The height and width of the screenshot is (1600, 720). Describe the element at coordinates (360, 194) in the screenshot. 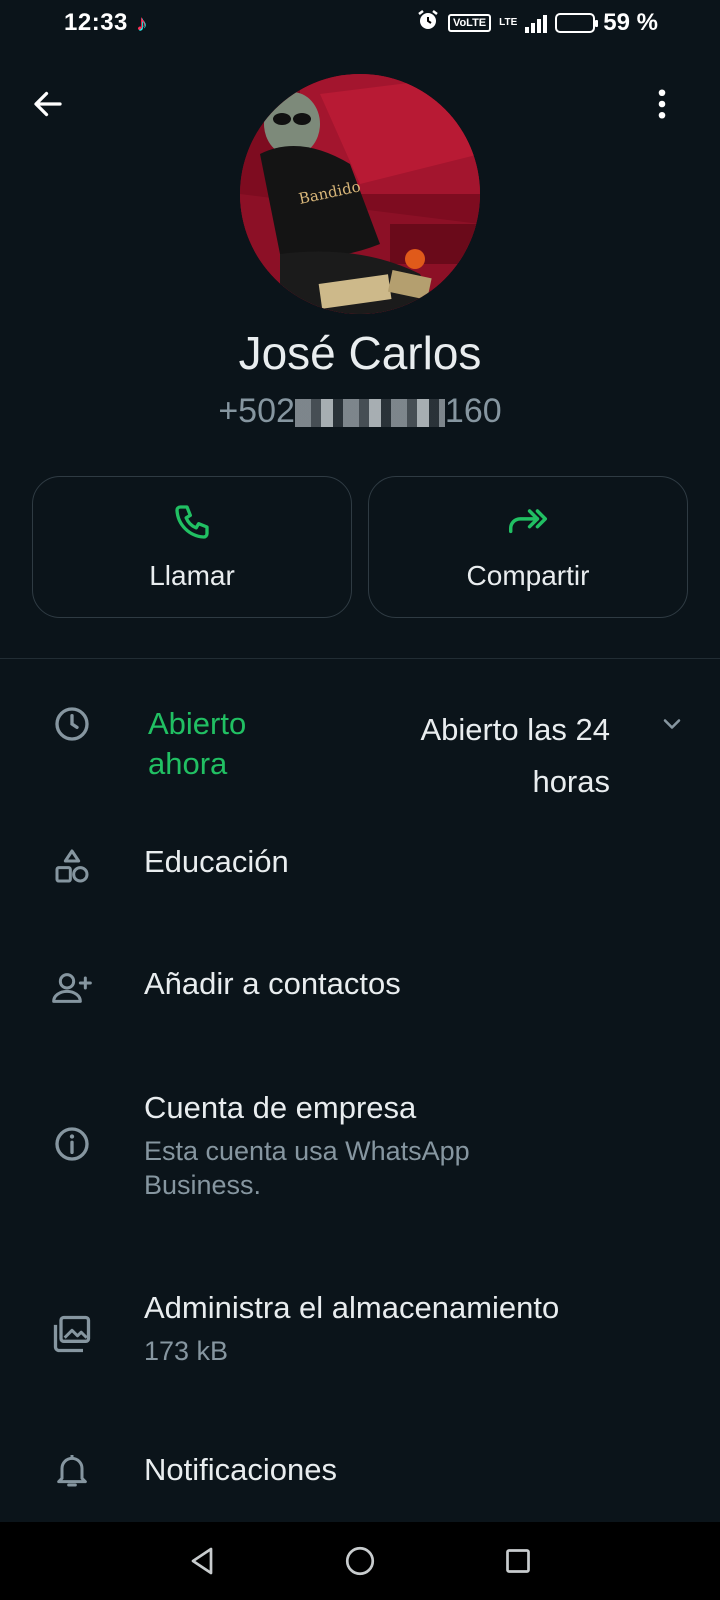

I see `profile-avatar: Bandido` at that location.